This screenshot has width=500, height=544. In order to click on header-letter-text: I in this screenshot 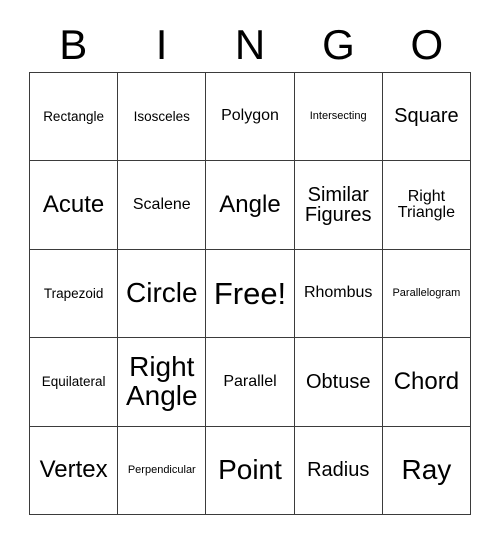, I will do `click(161, 44)`.